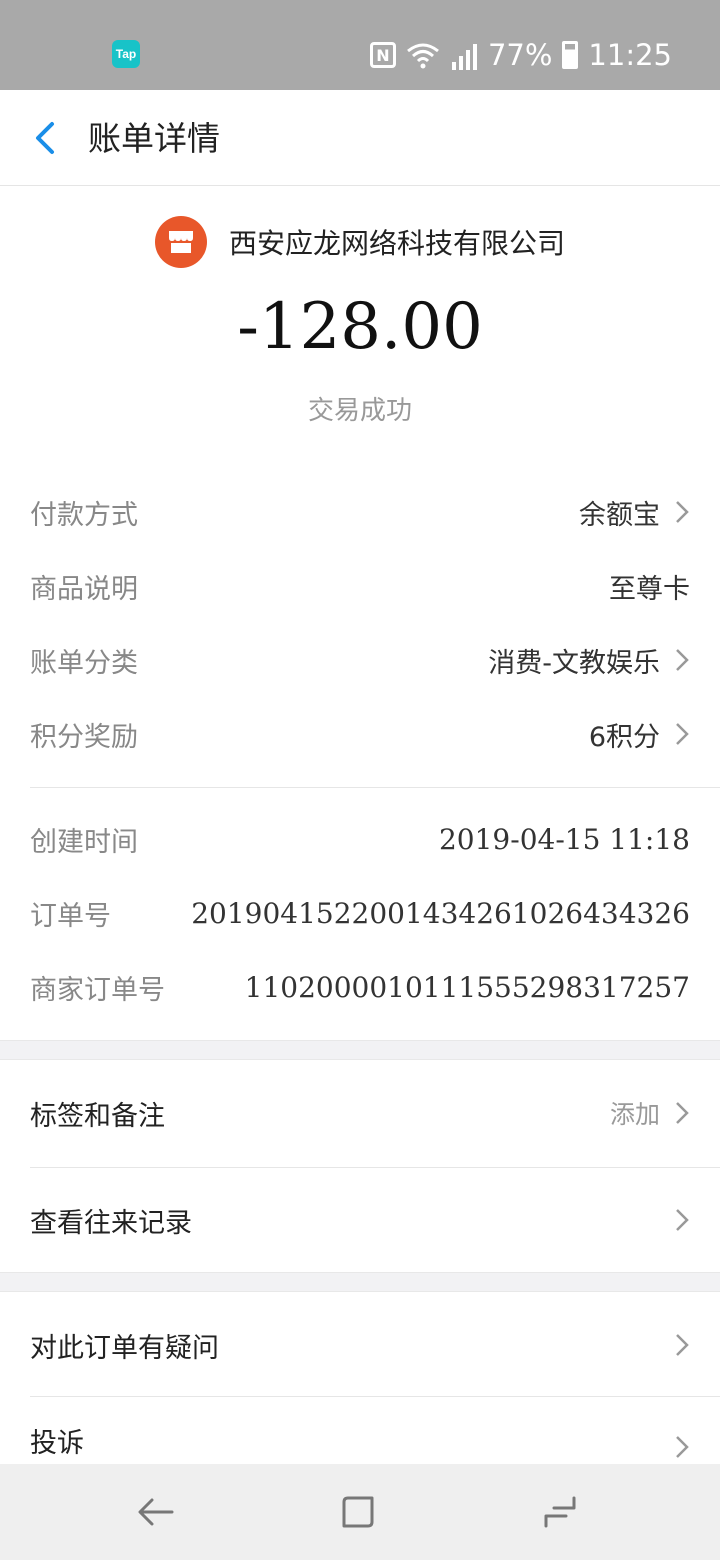  What do you see at coordinates (464, 57) in the screenshot?
I see `signal-4g-icon` at bounding box center [464, 57].